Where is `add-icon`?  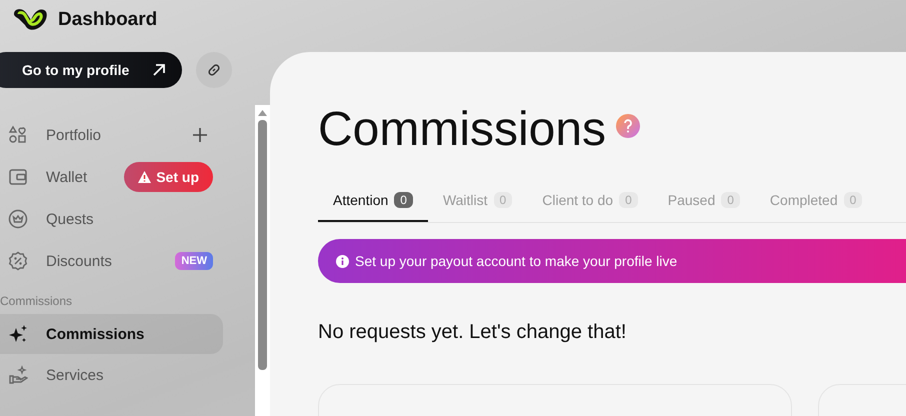
add-icon is located at coordinates (200, 135).